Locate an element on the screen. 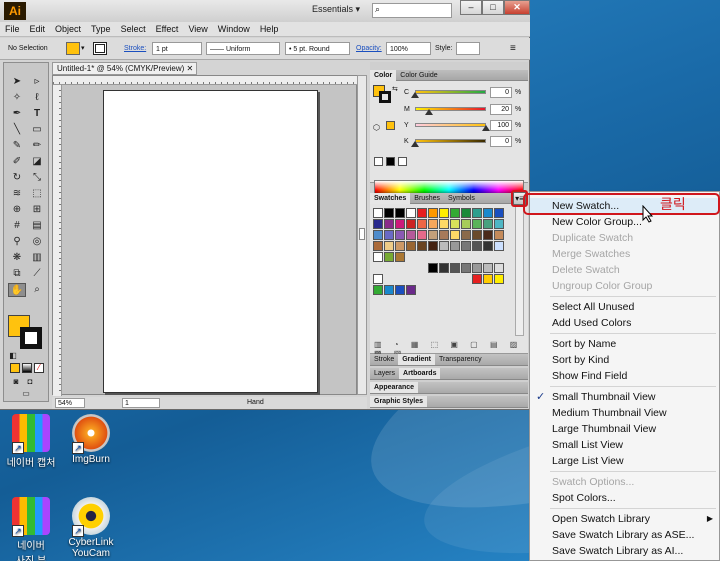  desktop-icon-imgburn: ↗ ImgBurn is located at coordinates (91, 439).